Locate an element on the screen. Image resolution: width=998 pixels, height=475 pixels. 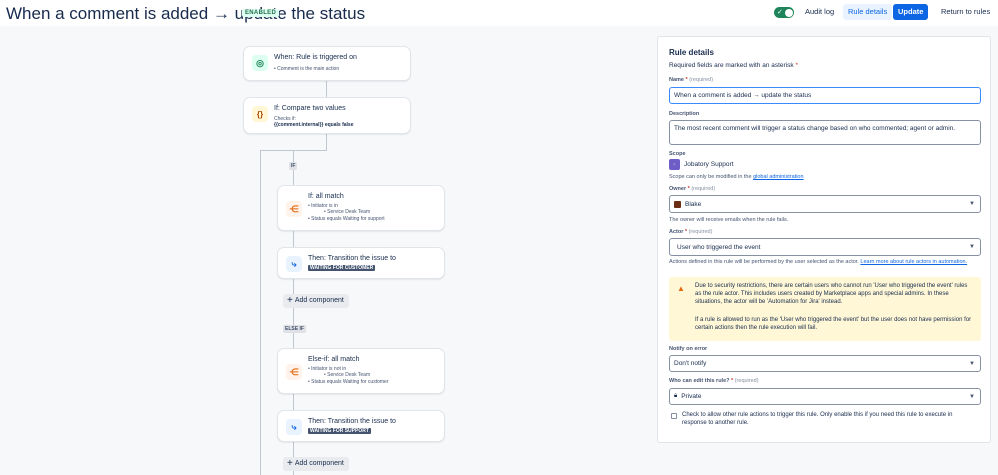
else-if-title: Else-if: all match is located at coordinates (334, 359).